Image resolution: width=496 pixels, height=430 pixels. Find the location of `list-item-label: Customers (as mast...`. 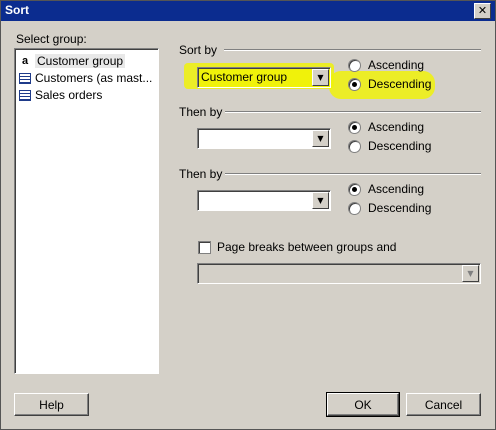

list-item-label: Customers (as mast... is located at coordinates (94, 78).